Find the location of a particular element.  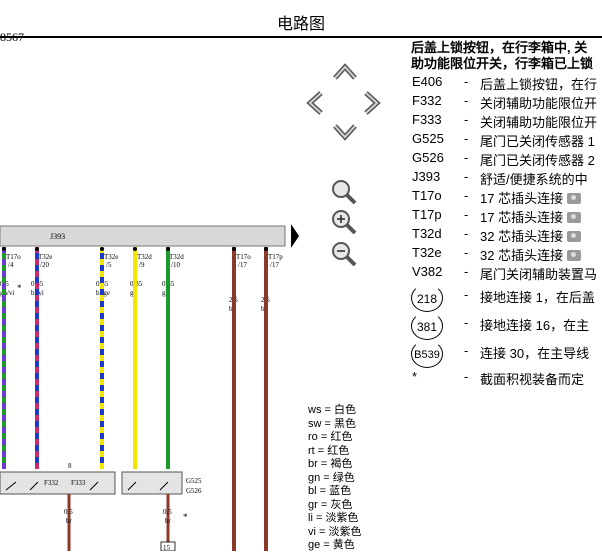

switch-label: F333 is located at coordinates (78, 483).